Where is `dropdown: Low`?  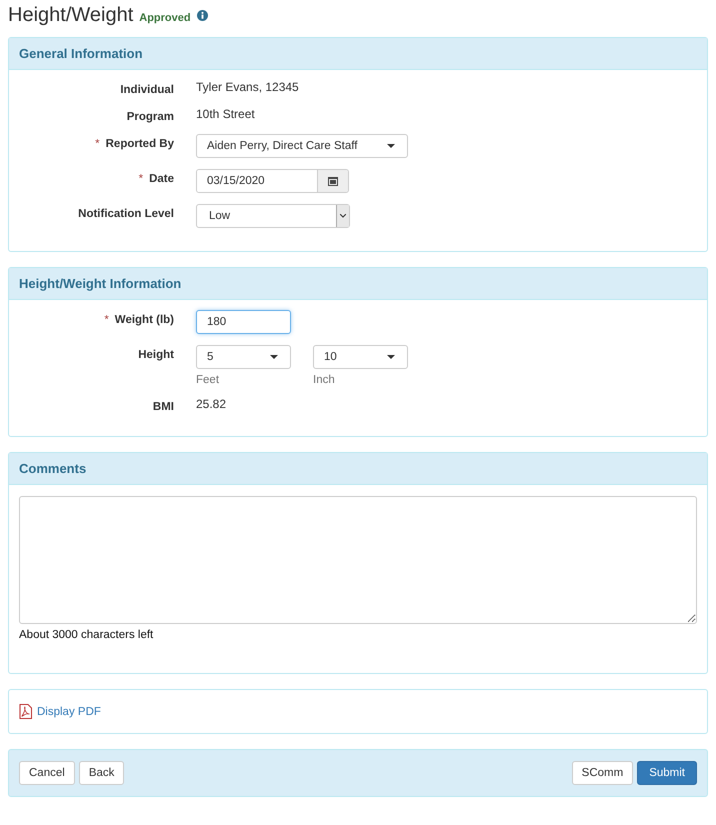
dropdown: Low is located at coordinates (273, 216).